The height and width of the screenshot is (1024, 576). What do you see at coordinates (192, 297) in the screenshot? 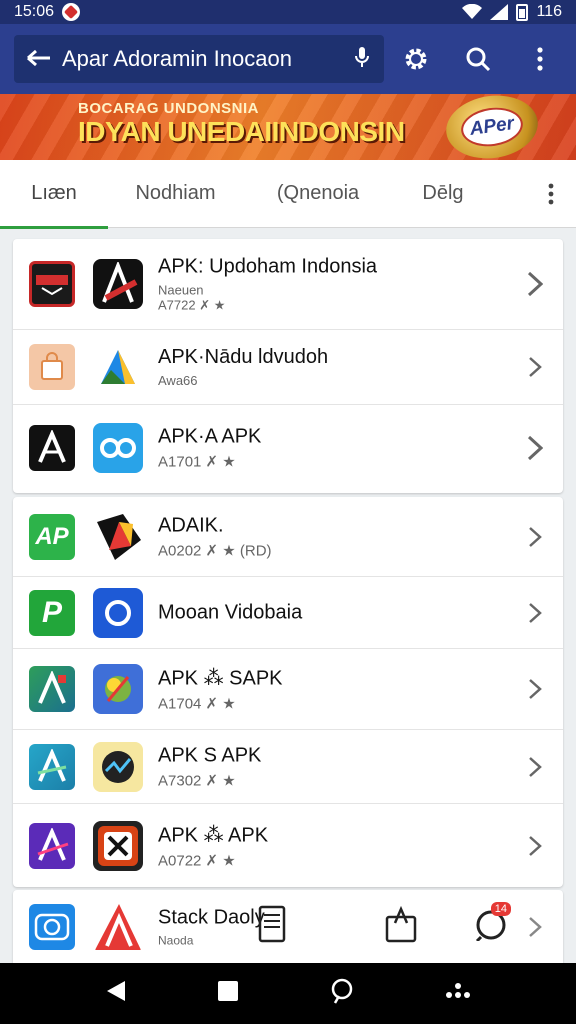
I see `app-meta: Naeuen A7722 ✗ ★` at bounding box center [192, 297].